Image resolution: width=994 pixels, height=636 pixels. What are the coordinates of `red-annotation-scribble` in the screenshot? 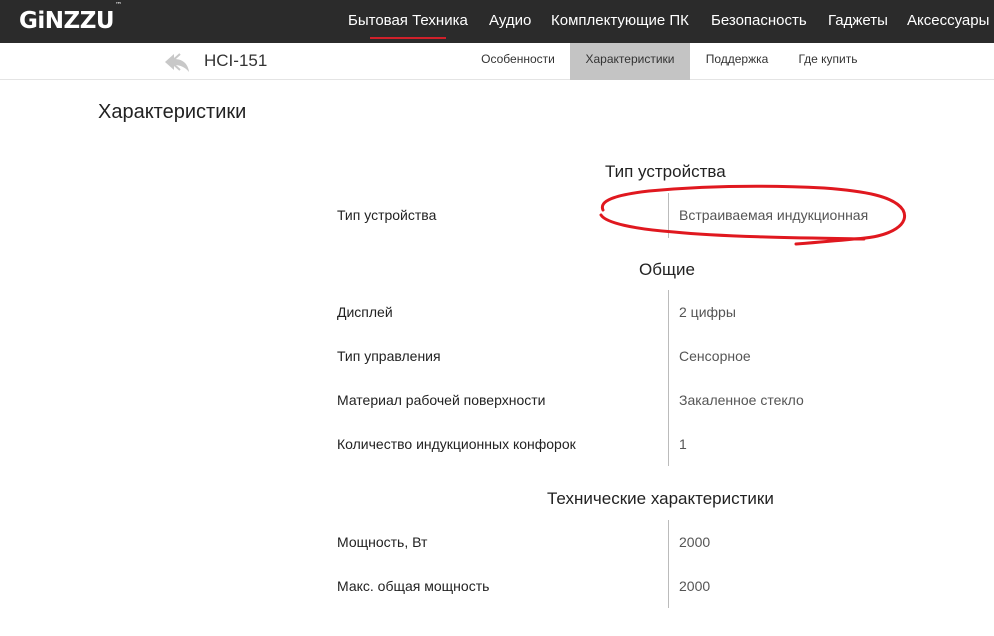 It's located at (752, 215).